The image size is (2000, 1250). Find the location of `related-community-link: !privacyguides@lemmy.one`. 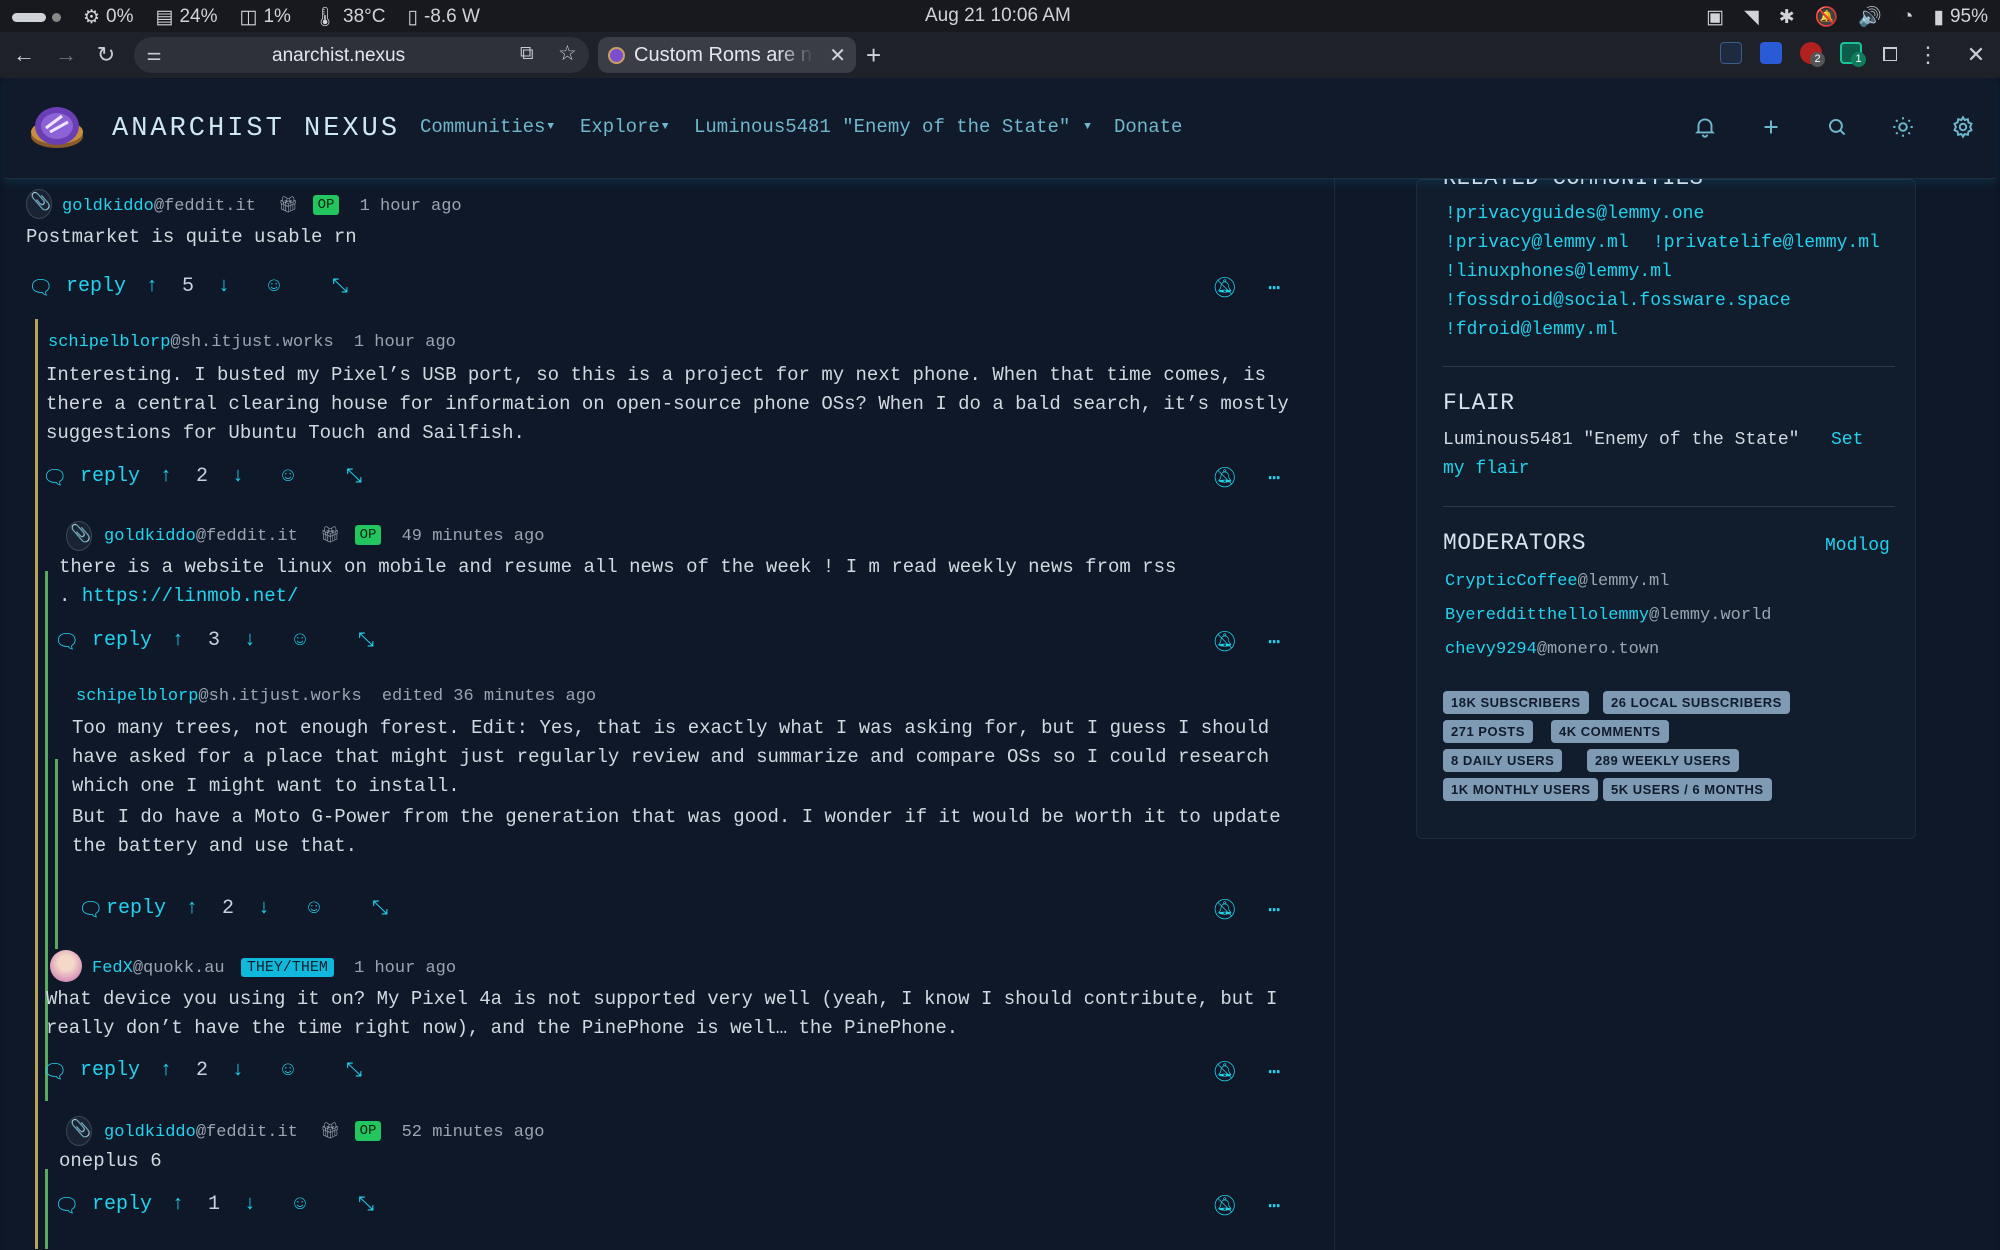

related-community-link: !privacyguides@lemmy.one is located at coordinates (1574, 214).